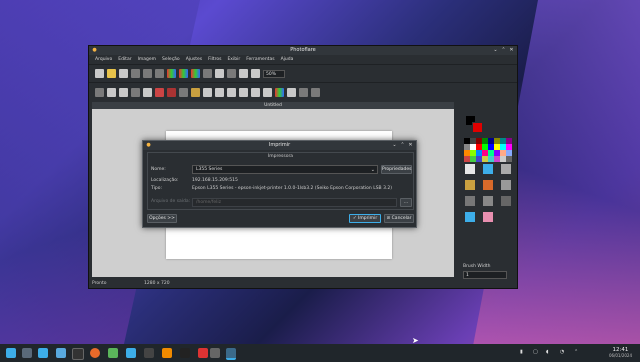  I want to click on new-file-icon, so click(99, 73).